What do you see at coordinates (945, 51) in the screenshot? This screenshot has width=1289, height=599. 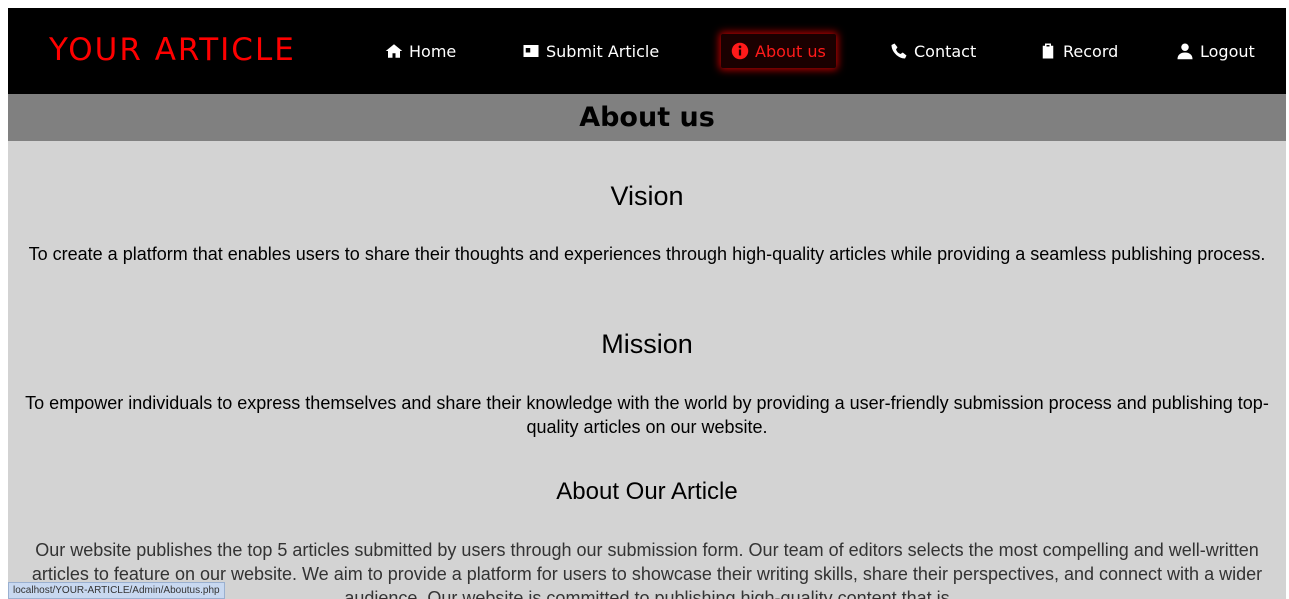 I see `nav-item-label: Contact` at bounding box center [945, 51].